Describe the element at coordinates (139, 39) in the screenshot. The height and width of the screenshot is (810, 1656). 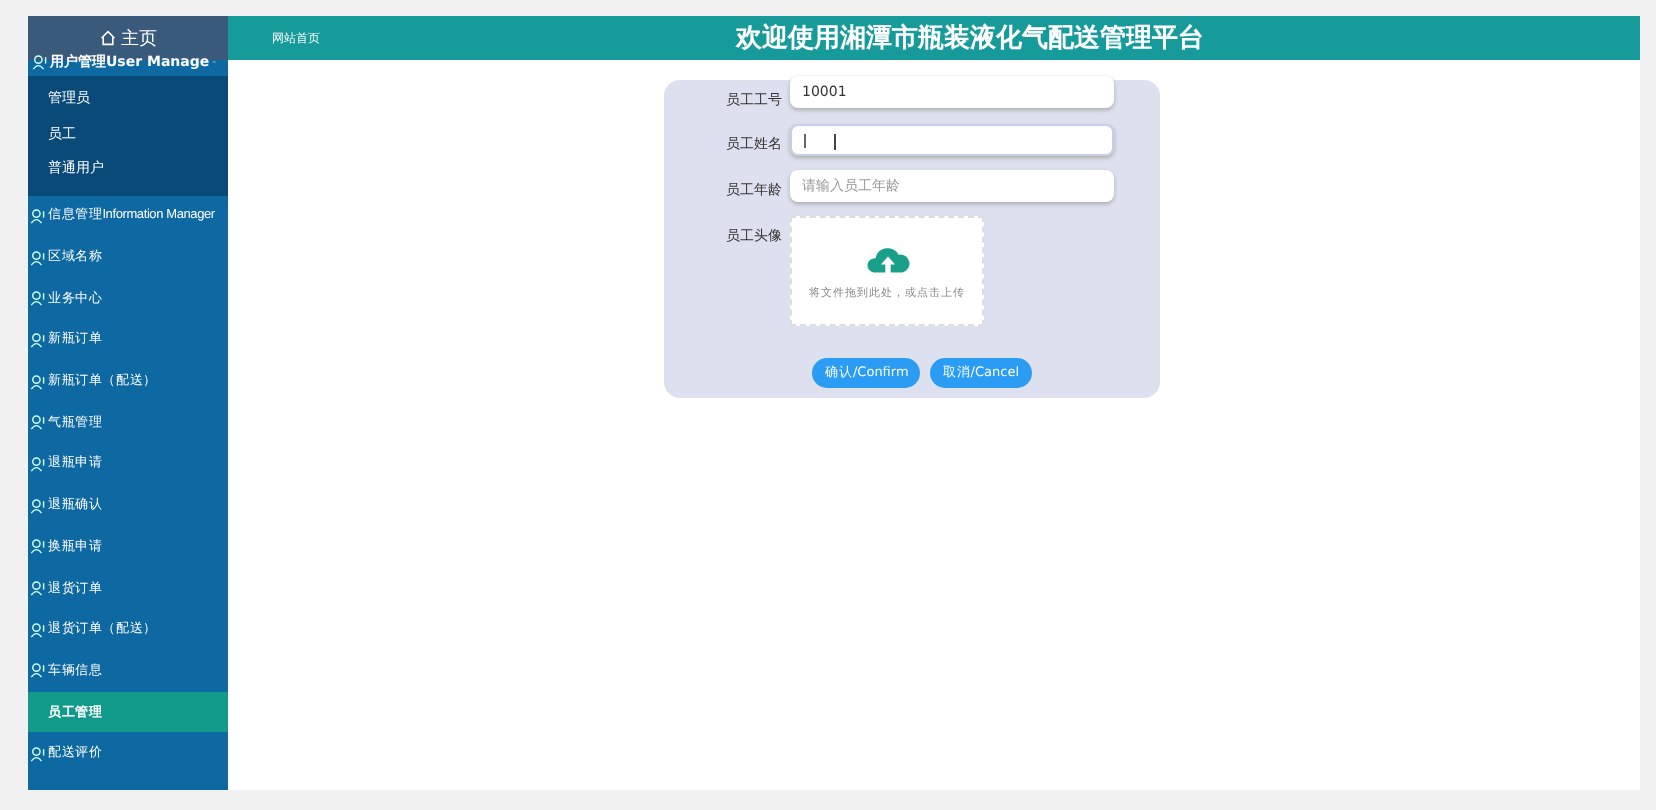
I see `home-label: 主页` at that location.